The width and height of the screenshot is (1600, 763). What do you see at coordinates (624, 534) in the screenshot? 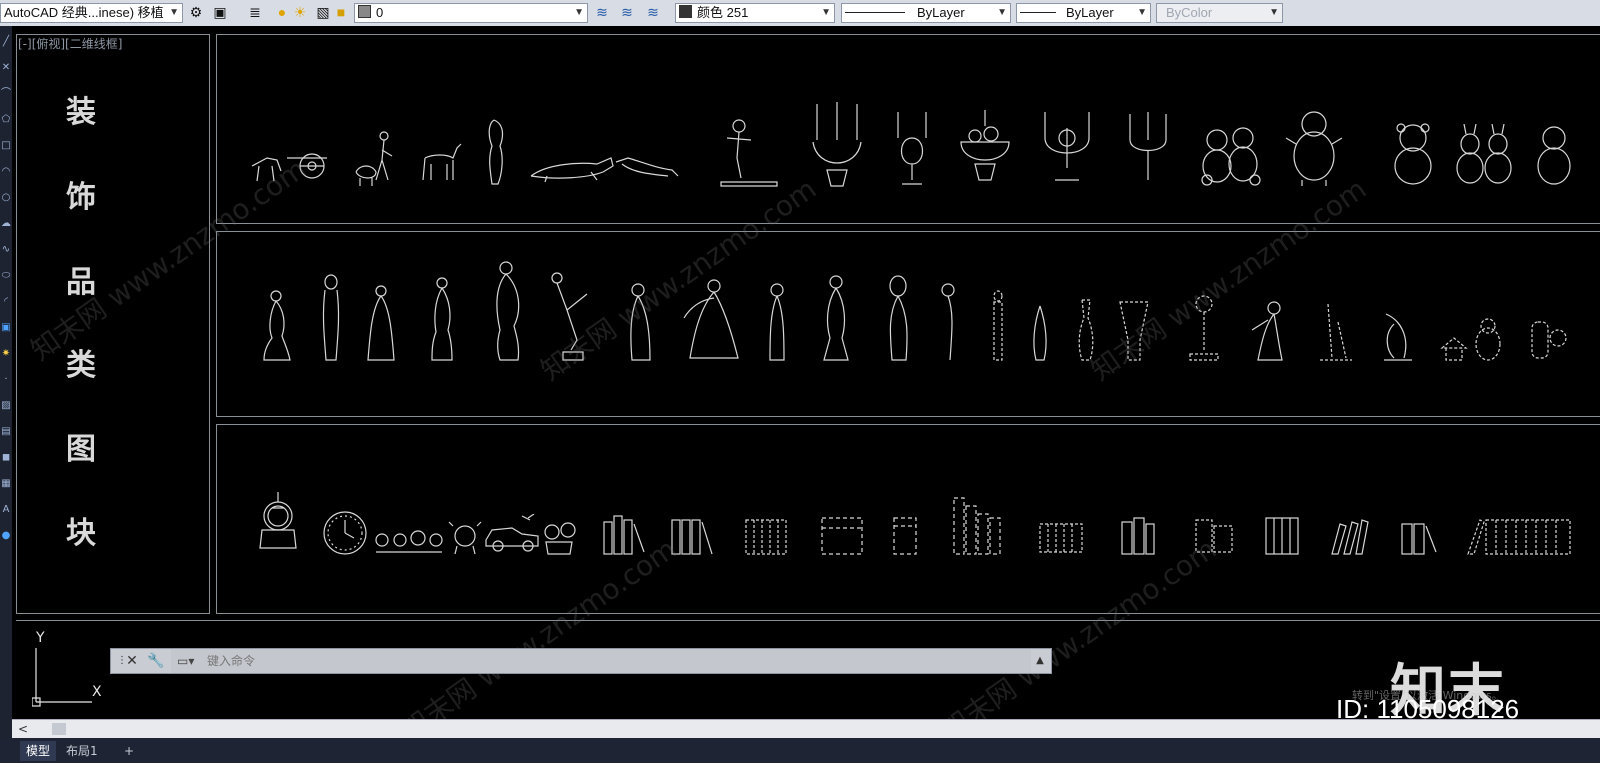
I see `book-stack-block` at bounding box center [624, 534].